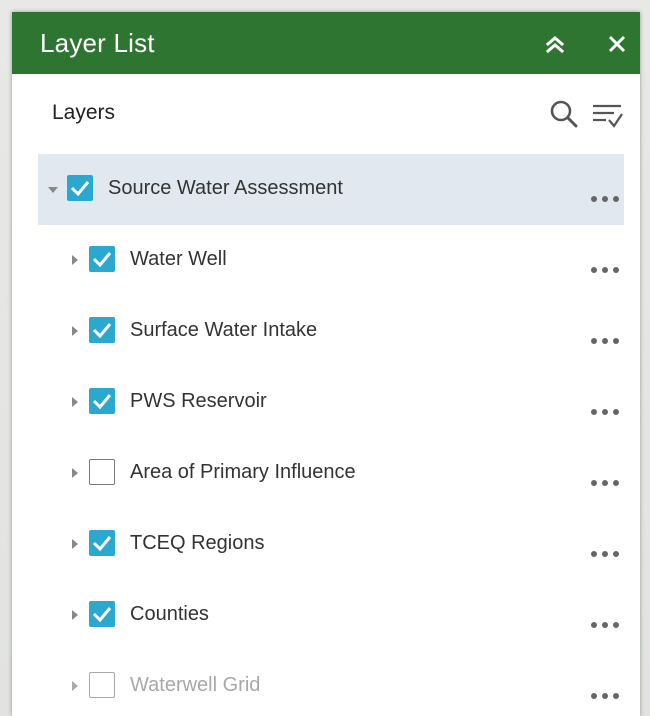  What do you see at coordinates (53, 190) in the screenshot?
I see `caret-down-icon` at bounding box center [53, 190].